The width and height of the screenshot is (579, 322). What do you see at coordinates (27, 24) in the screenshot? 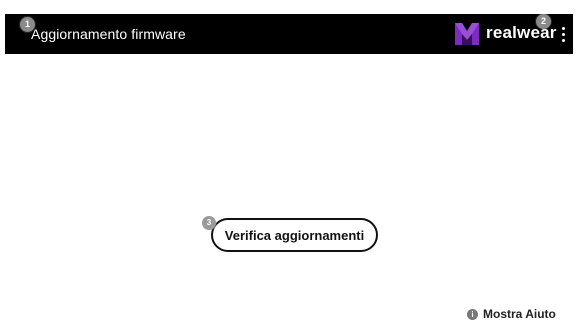
I see `annotation-badge-1: 1` at bounding box center [27, 24].